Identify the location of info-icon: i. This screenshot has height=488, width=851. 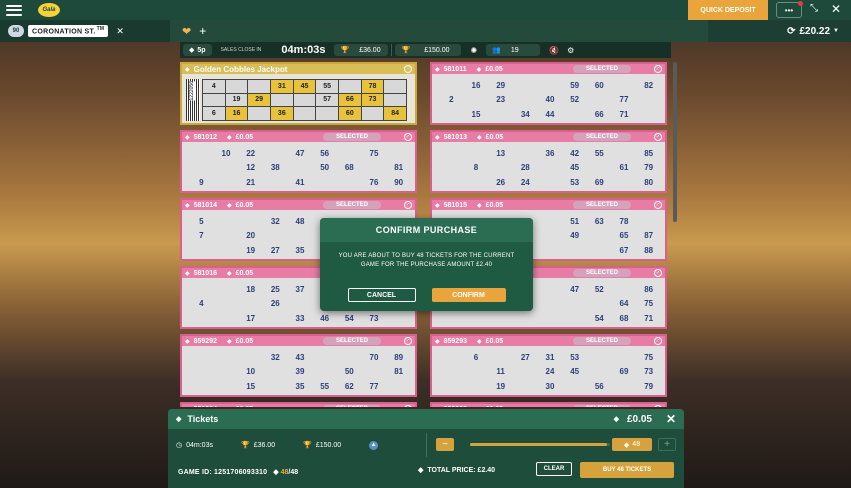
(408, 69).